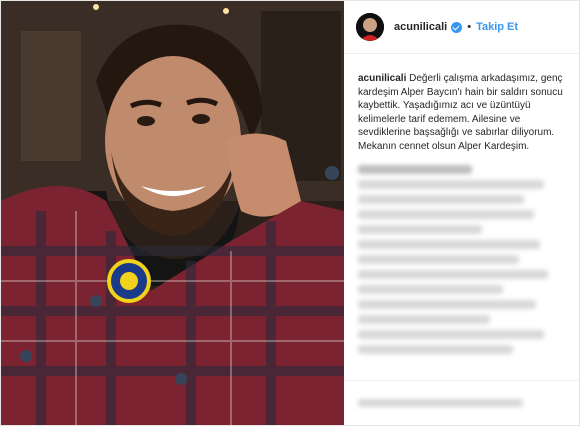  I want to click on caption-username: acunilicali, so click(382, 78).